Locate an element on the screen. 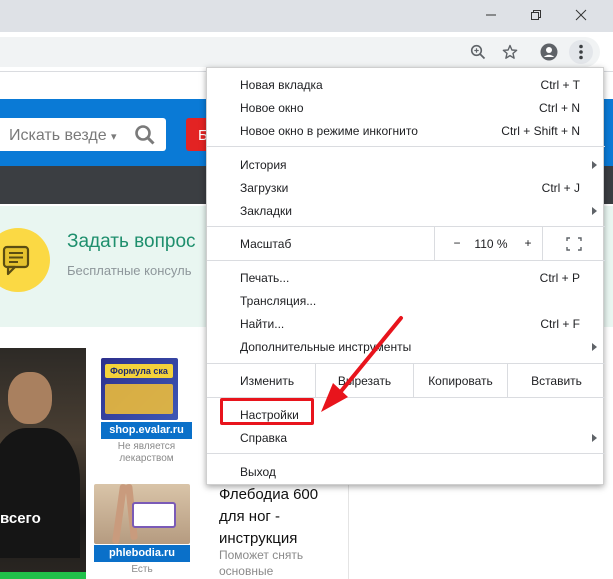 This screenshot has height=579, width=613. ask-question-subtitle: Бесплатные консуль is located at coordinates (129, 270).